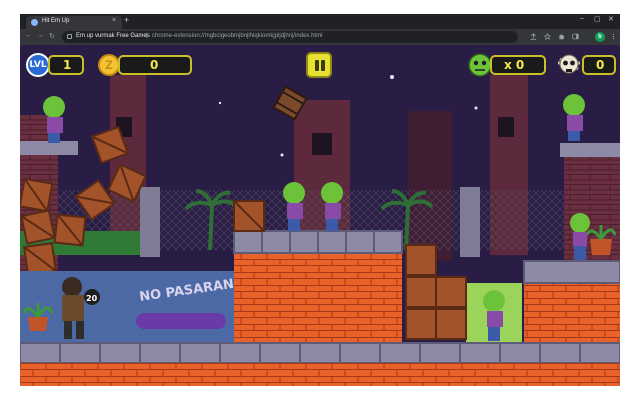 This screenshot has height=400, width=640. What do you see at coordinates (590, 150) in the screenshot?
I see `right-top-ledge` at bounding box center [590, 150].